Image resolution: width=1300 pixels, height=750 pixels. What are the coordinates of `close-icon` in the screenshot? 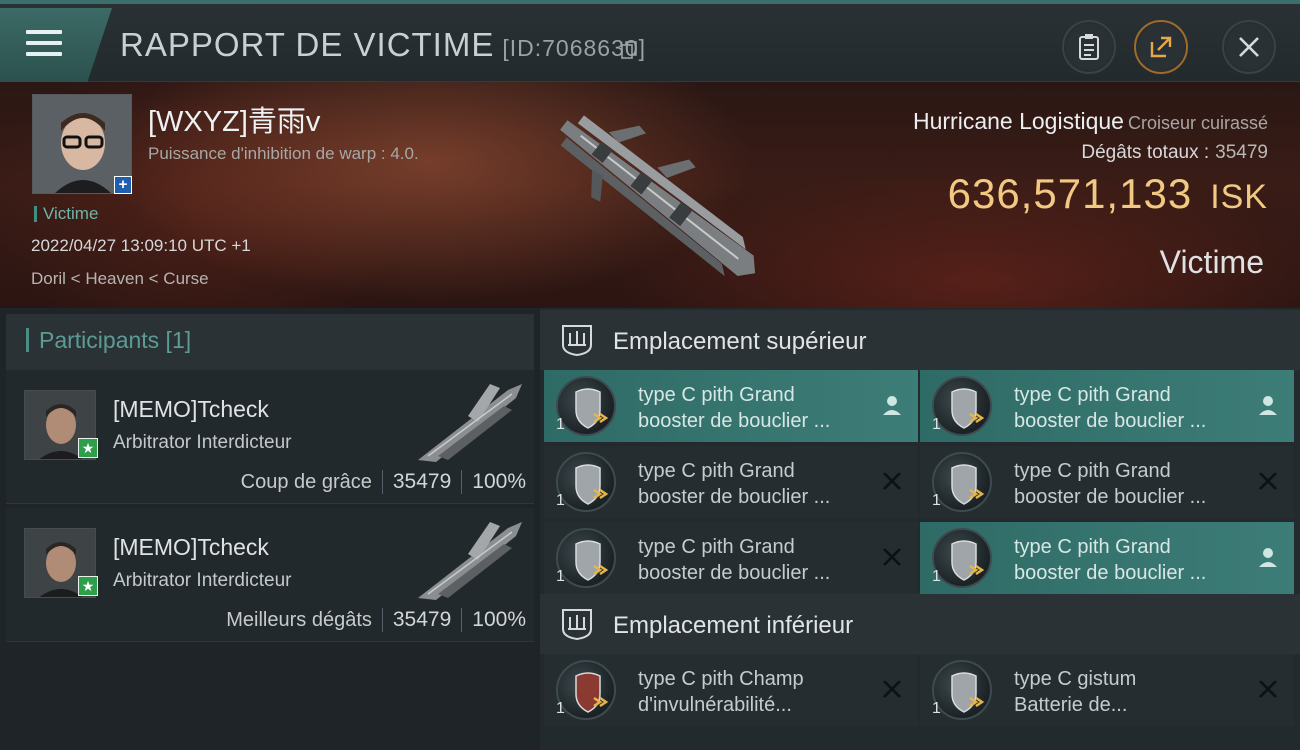 It's located at (1249, 47).